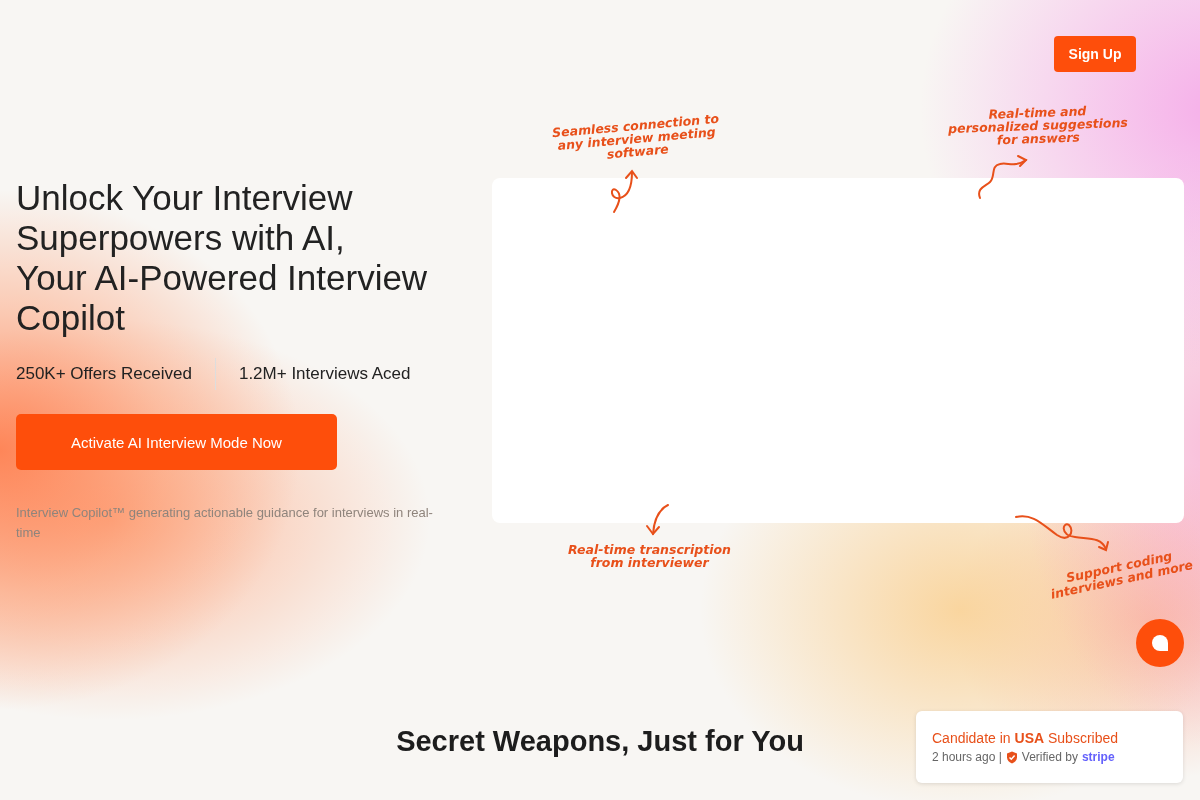 This screenshot has width=1200, height=800. What do you see at coordinates (649, 556) in the screenshot?
I see `annotation-text: Real-time transcription from interviewer` at bounding box center [649, 556].